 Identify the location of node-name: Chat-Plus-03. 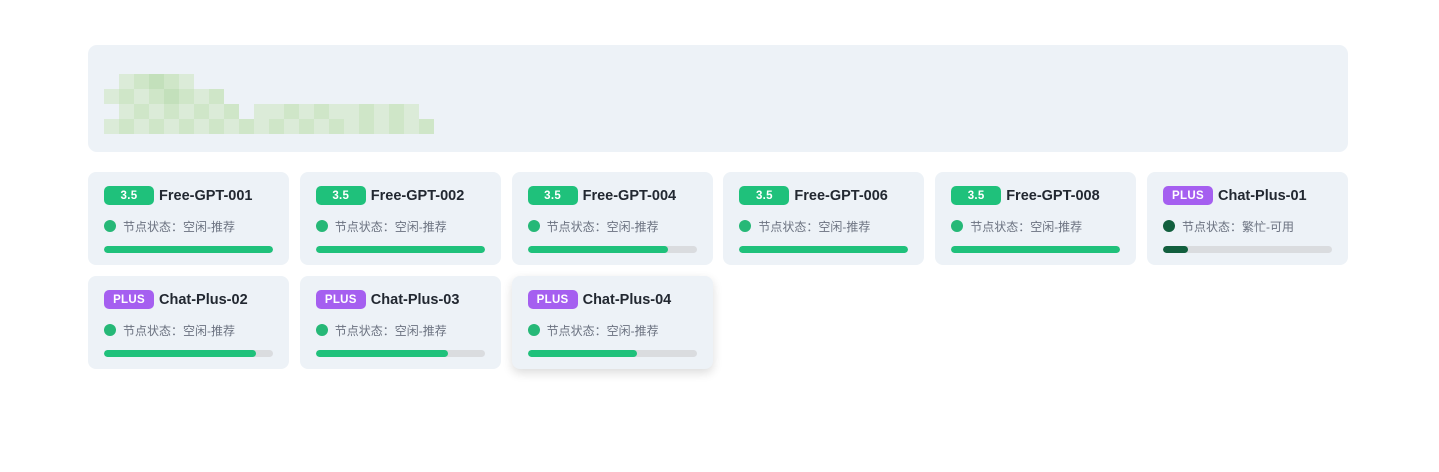
(415, 299).